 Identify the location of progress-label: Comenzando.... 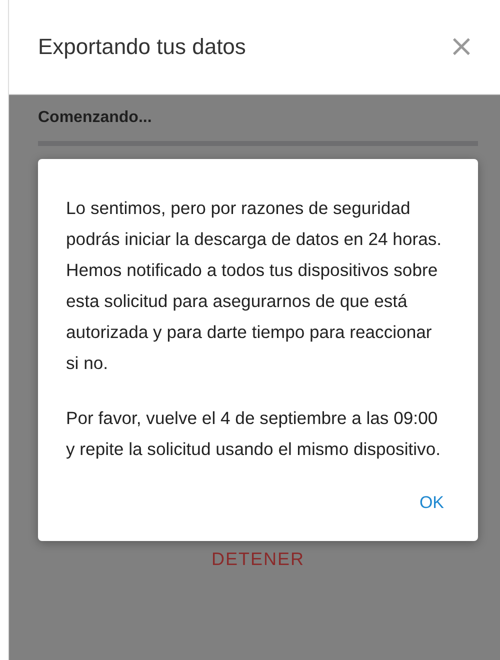
(95, 118).